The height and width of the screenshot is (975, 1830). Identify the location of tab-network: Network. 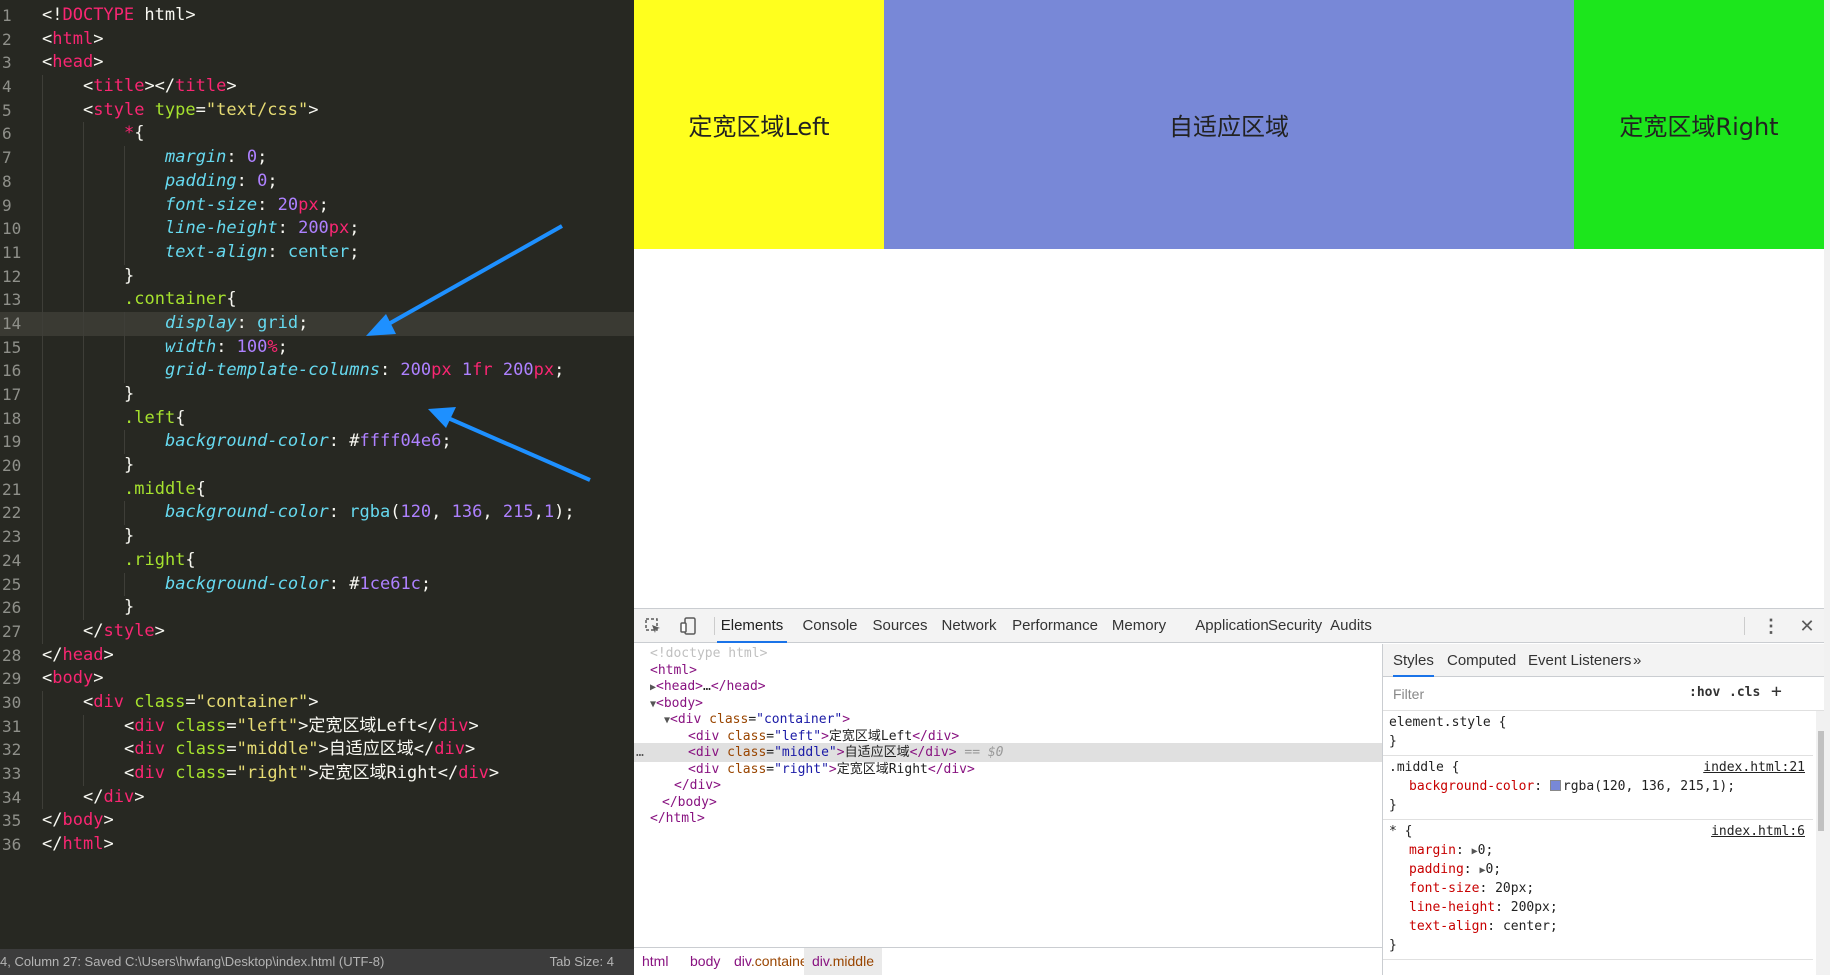
(969, 626).